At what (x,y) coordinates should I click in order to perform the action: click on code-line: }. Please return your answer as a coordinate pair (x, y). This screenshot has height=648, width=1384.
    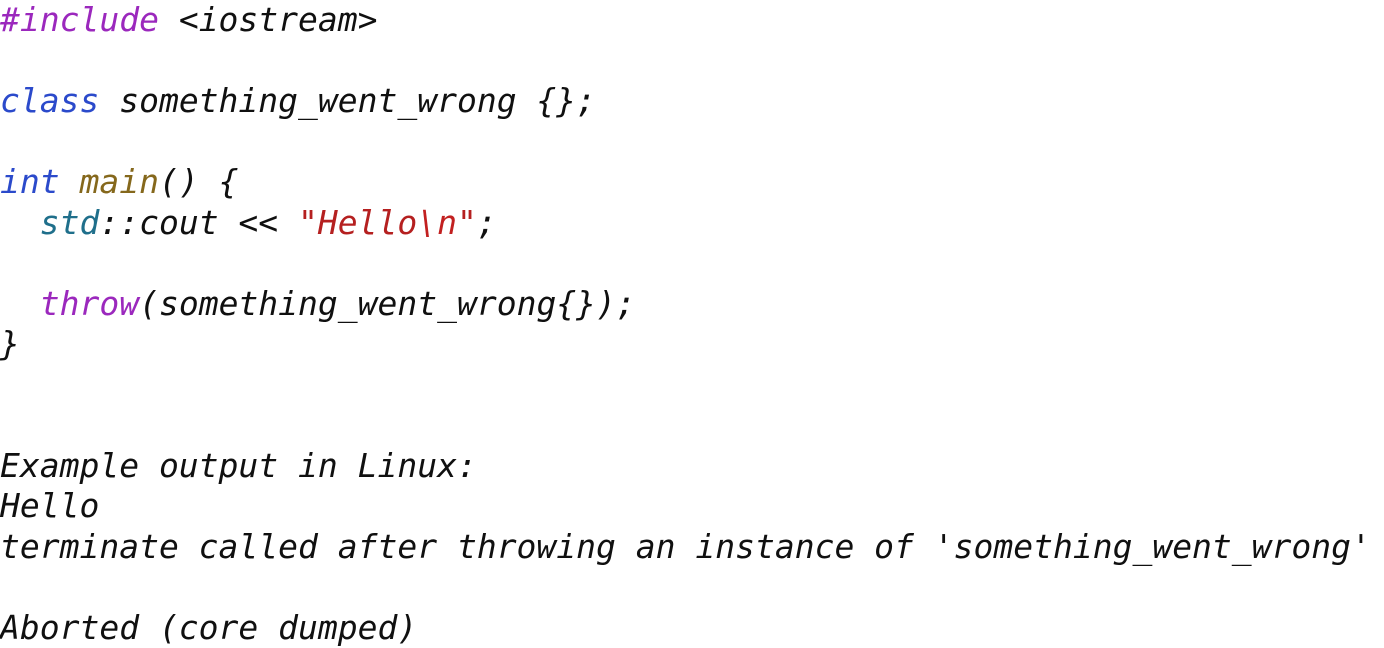
    Looking at the image, I should click on (692, 344).